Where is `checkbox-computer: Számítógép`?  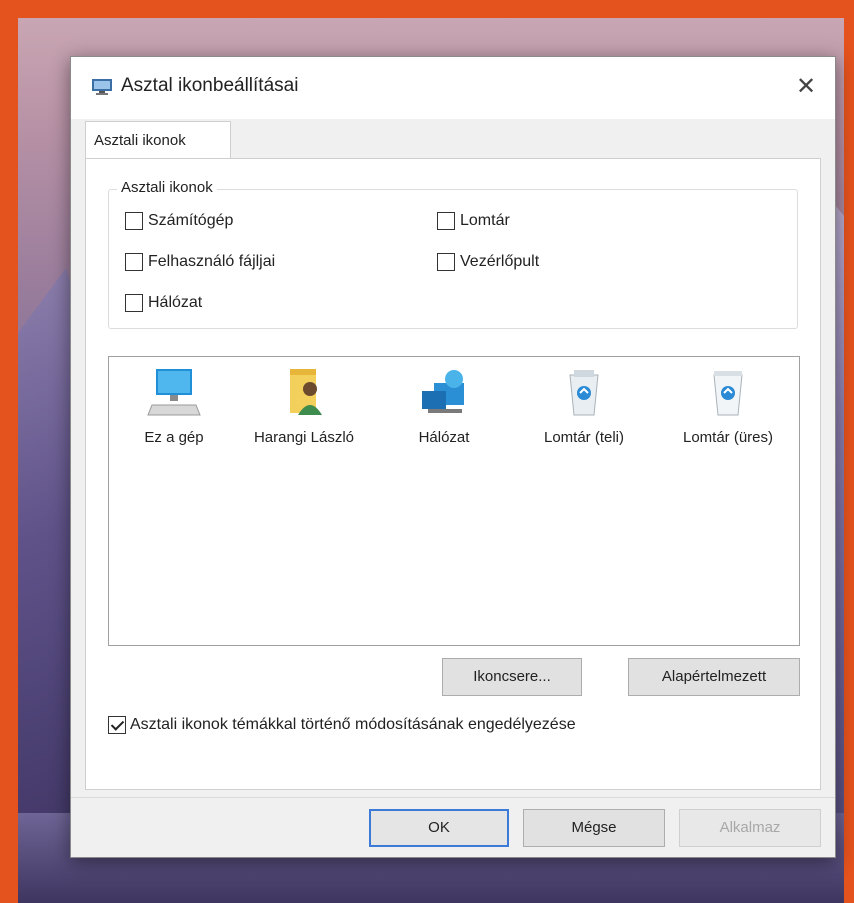
checkbox-computer: Számítógép is located at coordinates (179, 221).